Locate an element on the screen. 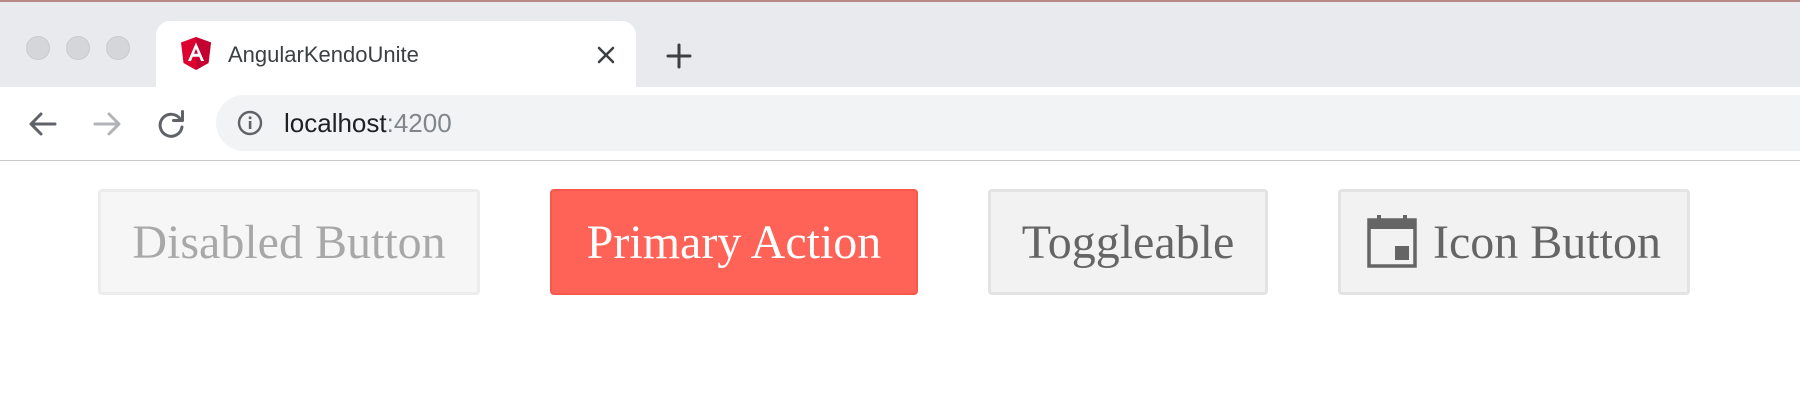 This screenshot has height=400, width=1800. primary-action-button-label: Primary Action is located at coordinates (734, 242).